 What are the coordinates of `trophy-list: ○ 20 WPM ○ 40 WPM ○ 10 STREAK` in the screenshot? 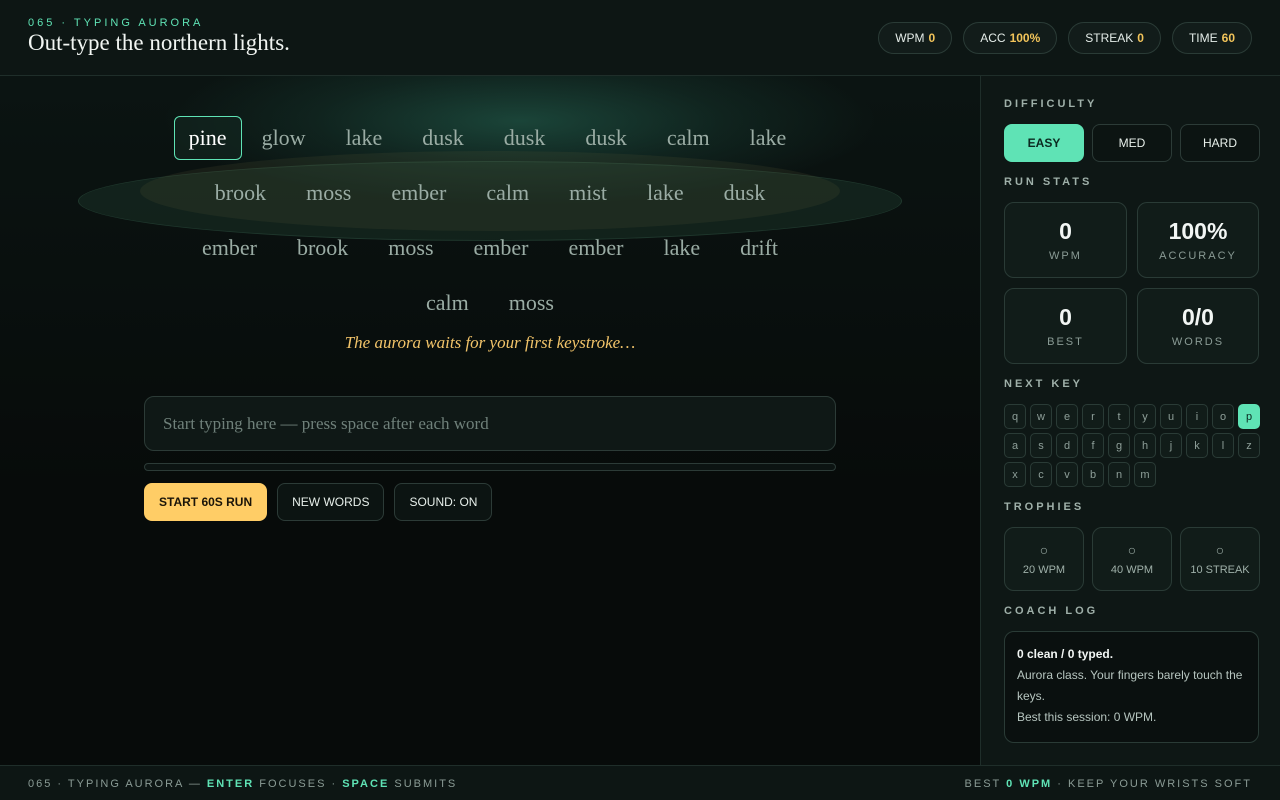 It's located at (1132, 559).